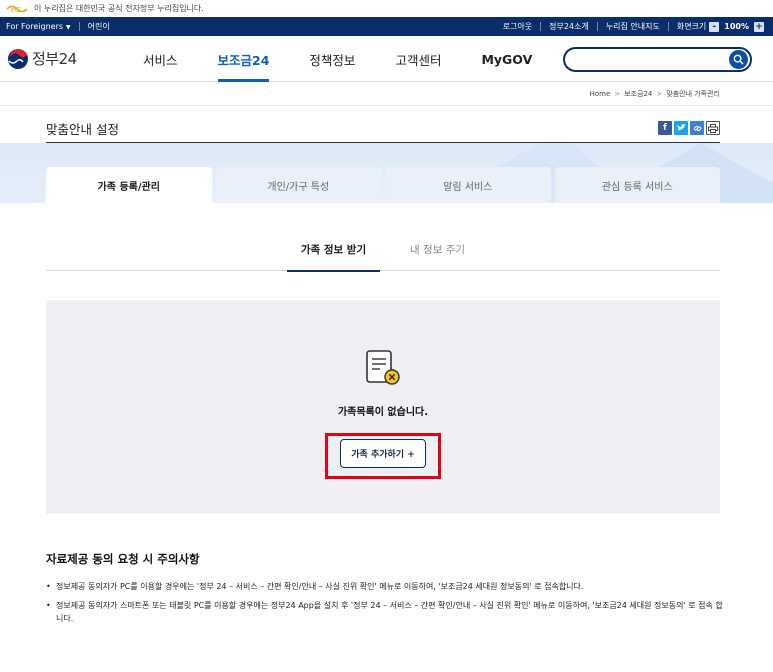 Image resolution: width=773 pixels, height=672 pixels. Describe the element at coordinates (697, 128) in the screenshot. I see `link-copy-icon` at that location.